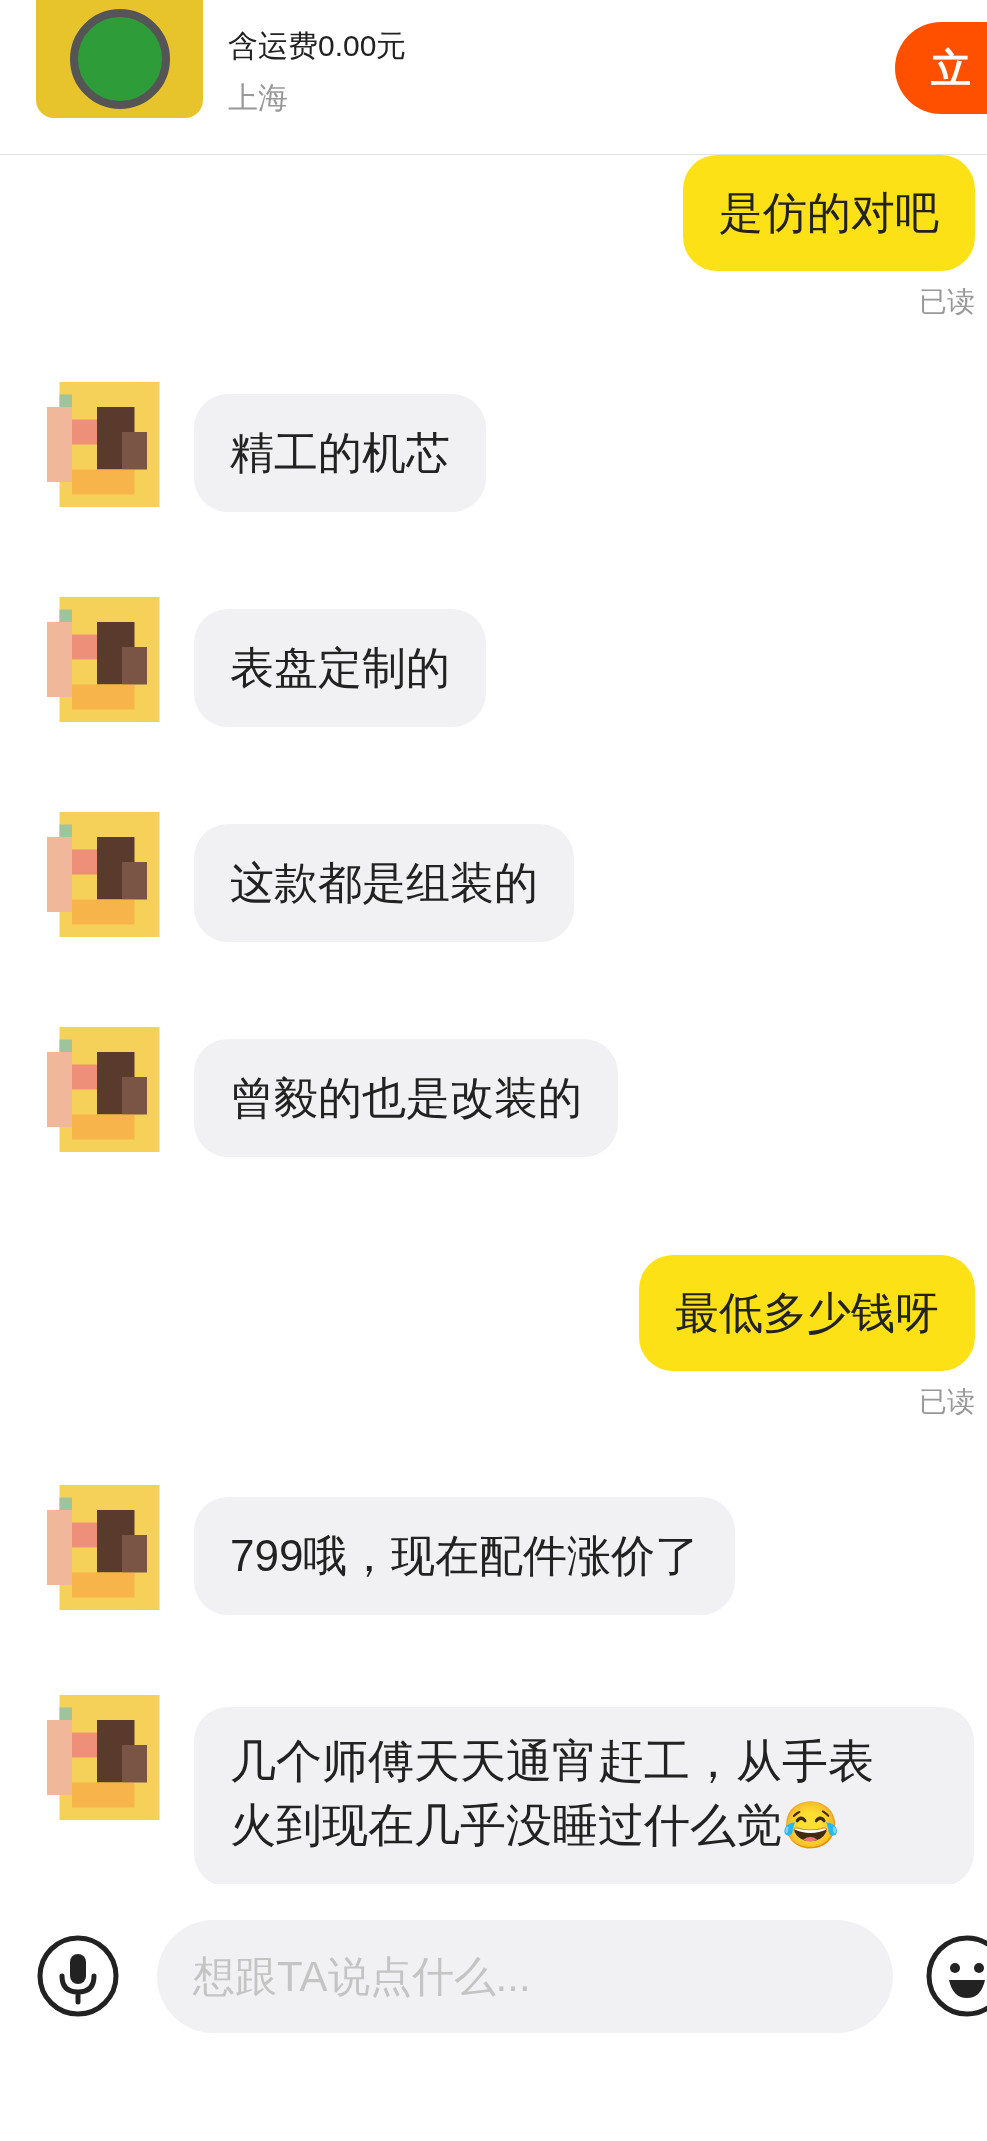 This screenshot has width=987, height=2141. I want to click on received-message: 曾毅的也是改装的, so click(406, 1098).